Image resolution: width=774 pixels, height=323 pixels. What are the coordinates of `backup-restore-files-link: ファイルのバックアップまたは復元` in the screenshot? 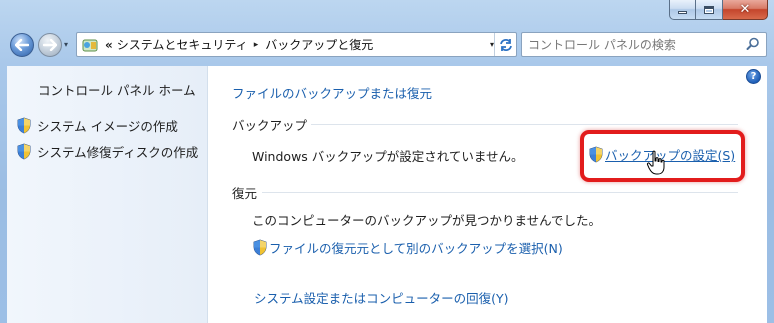 It's located at (332, 92).